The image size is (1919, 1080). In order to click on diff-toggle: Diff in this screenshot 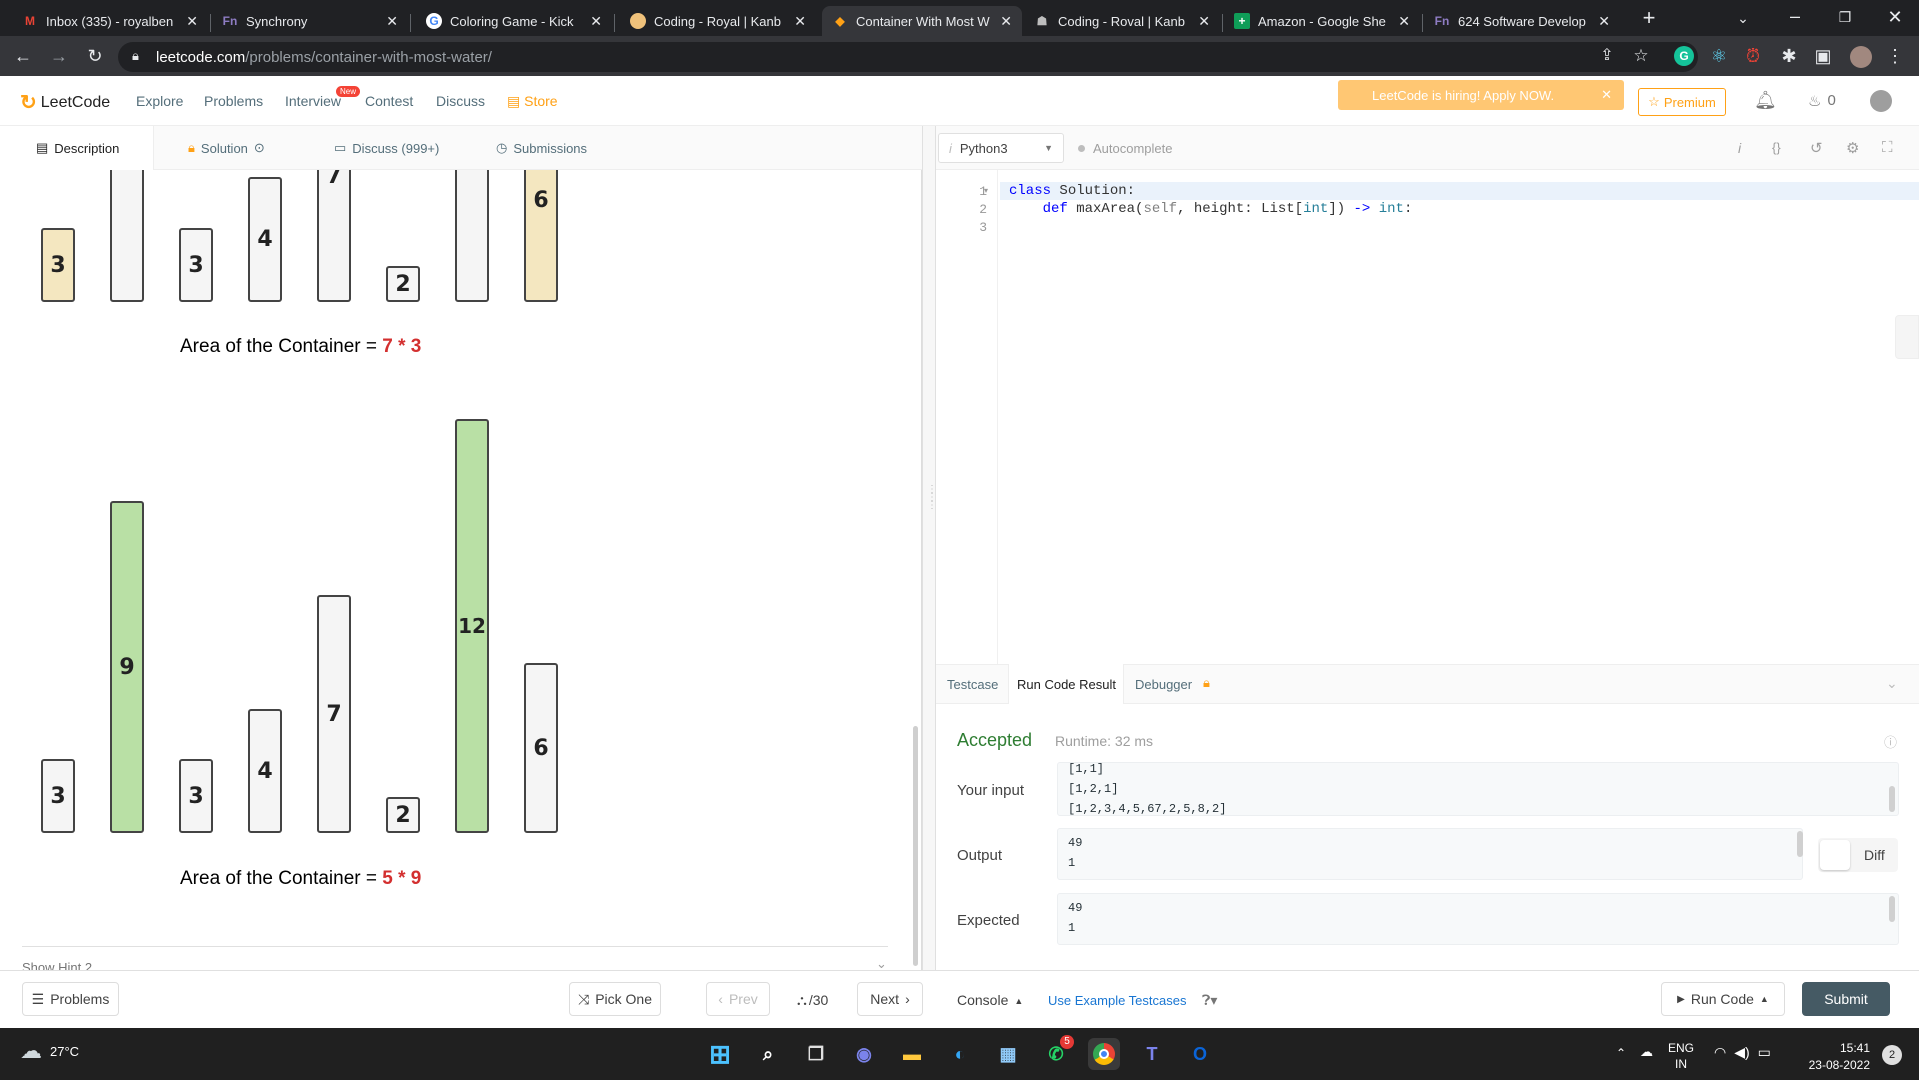, I will do `click(1858, 855)`.